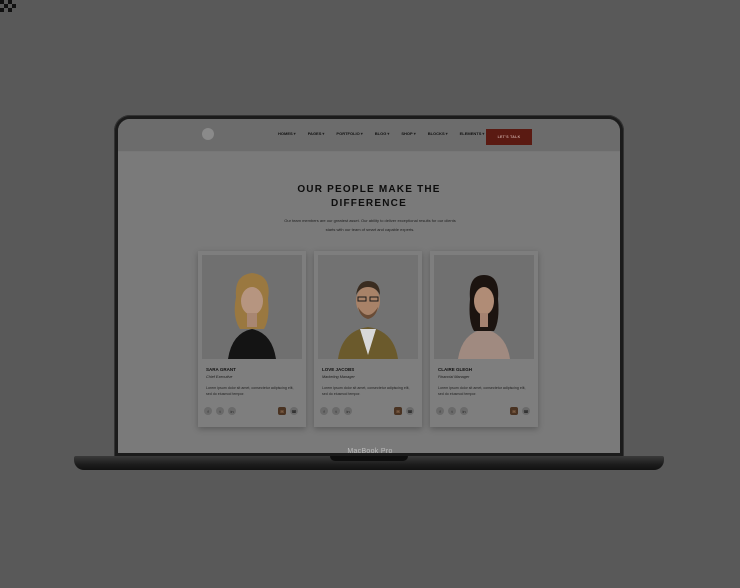 This screenshot has height=588, width=740. I want to click on nav-item-blog: BLOG▾, so click(382, 133).